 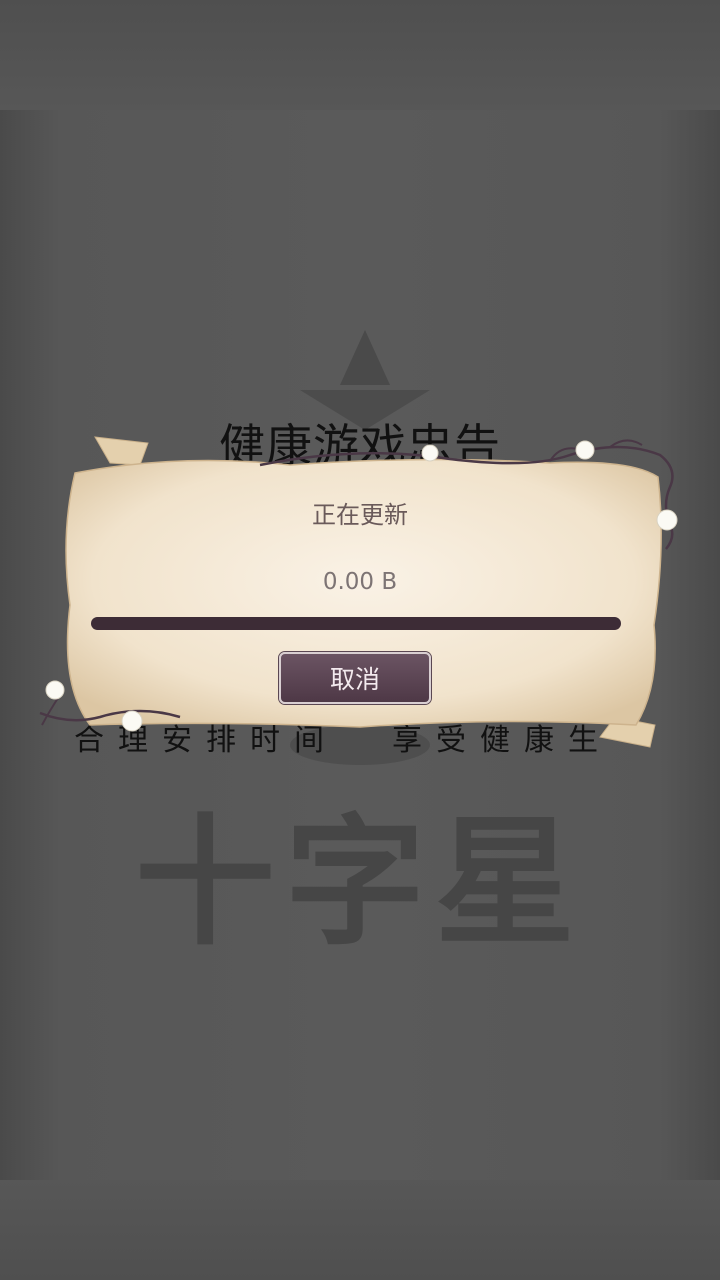 I want to click on update-progress-bar, so click(x=356, y=623).